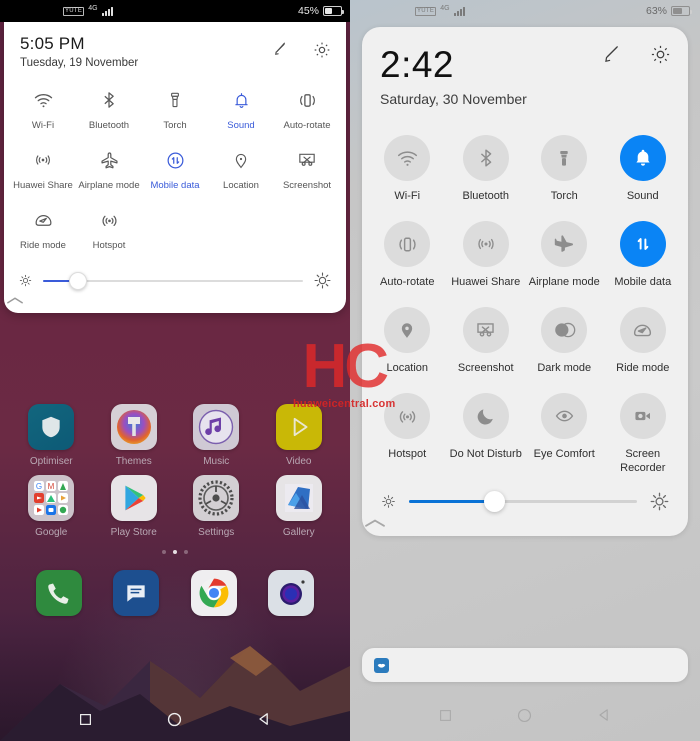  What do you see at coordinates (15, 300) in the screenshot?
I see `chevron-up-icon` at bounding box center [15, 300].